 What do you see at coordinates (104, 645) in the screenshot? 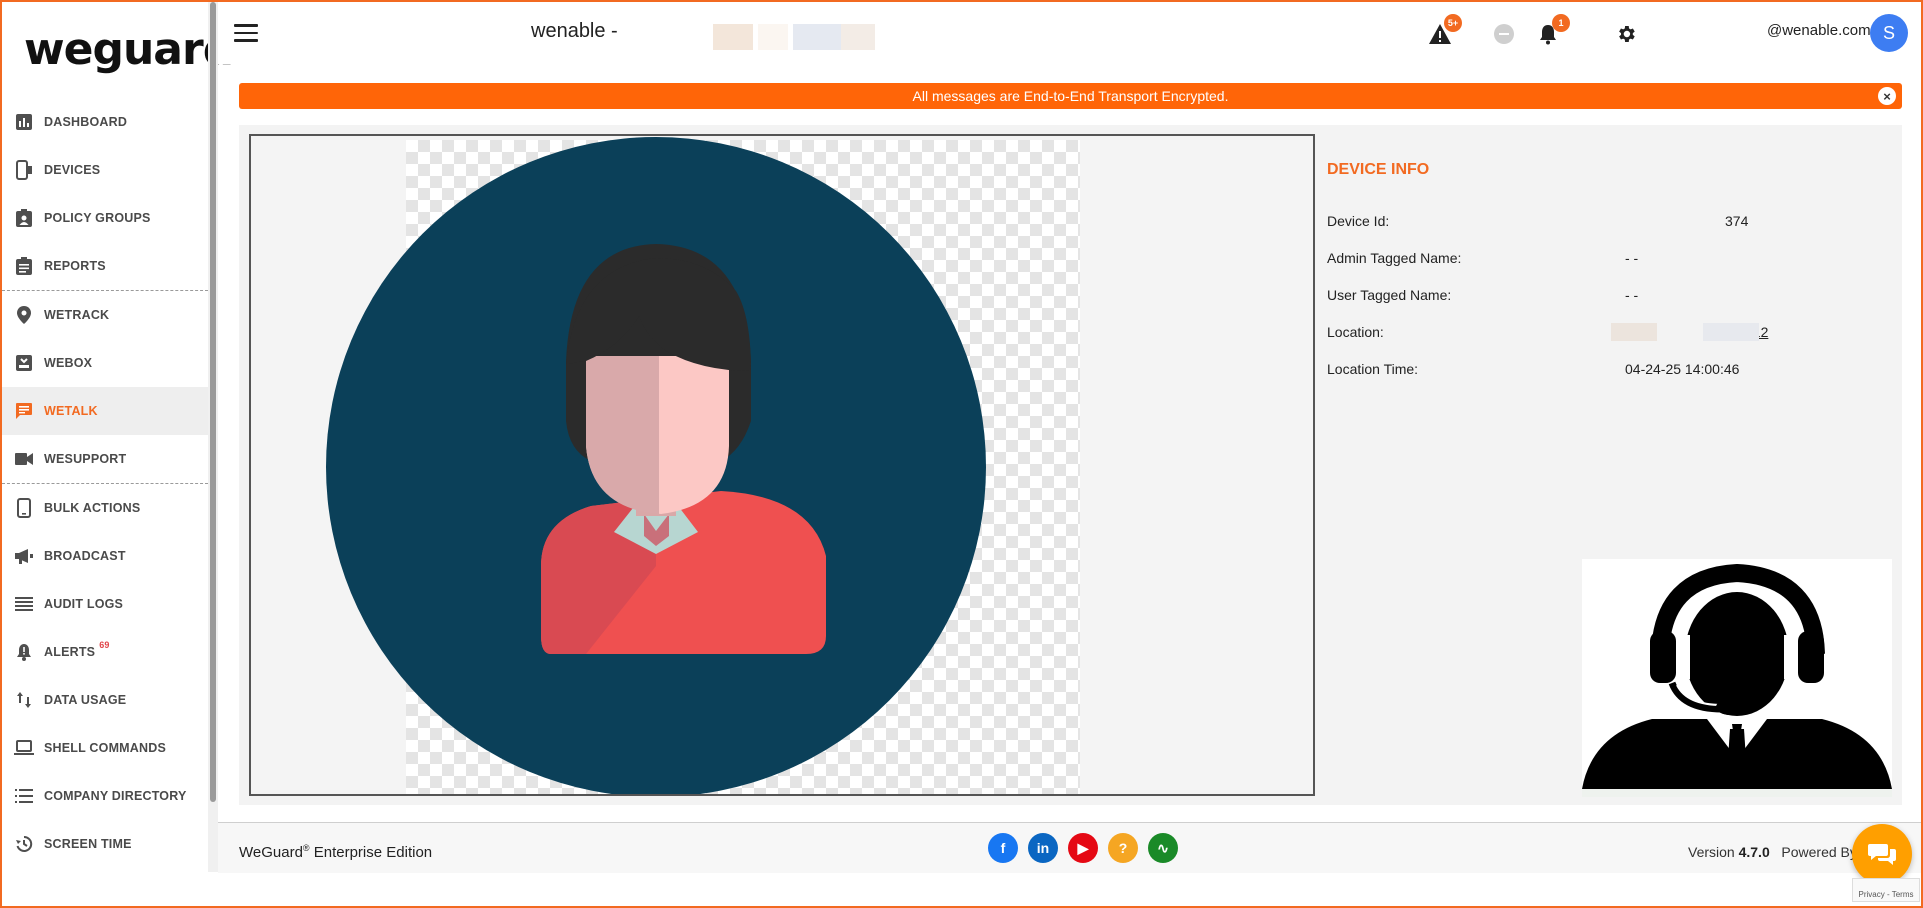
I see `alerts-count-badge: 69` at bounding box center [104, 645].